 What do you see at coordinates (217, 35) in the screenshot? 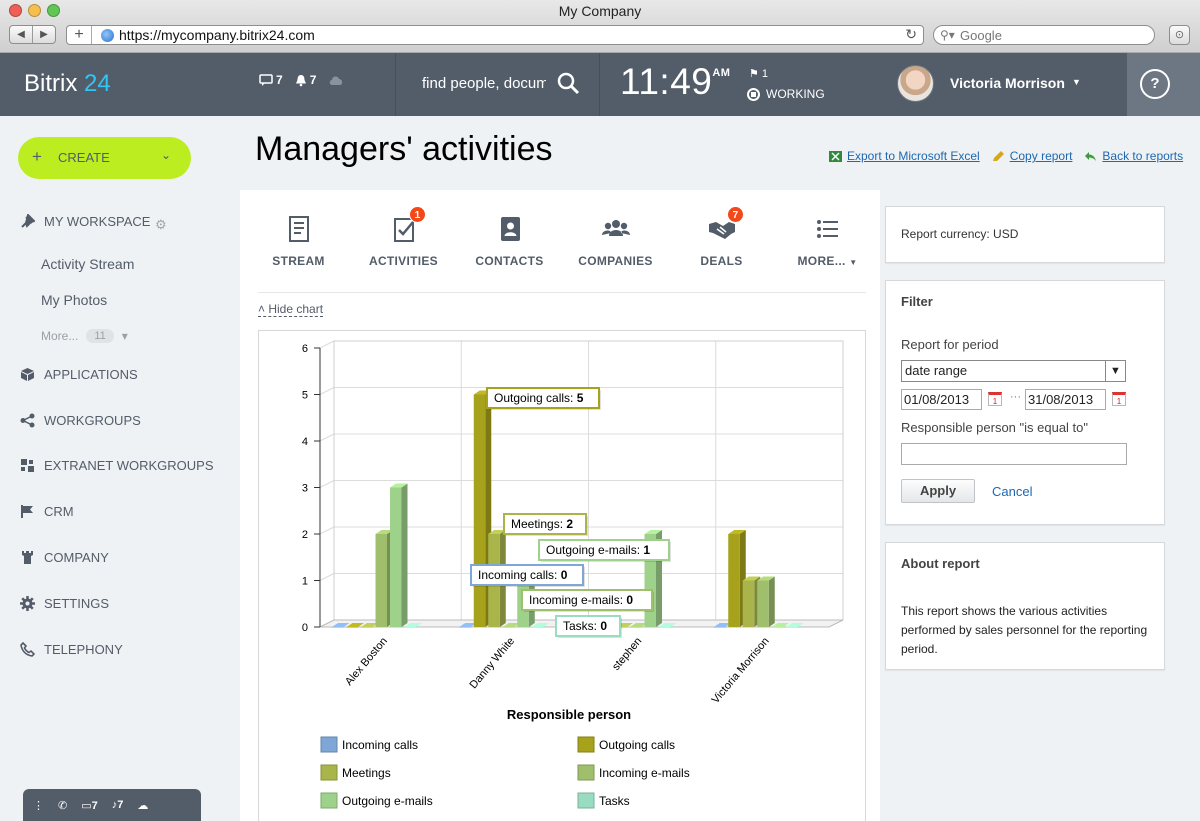
I see `url-text: https://mycompany.bitrix24.com` at bounding box center [217, 35].